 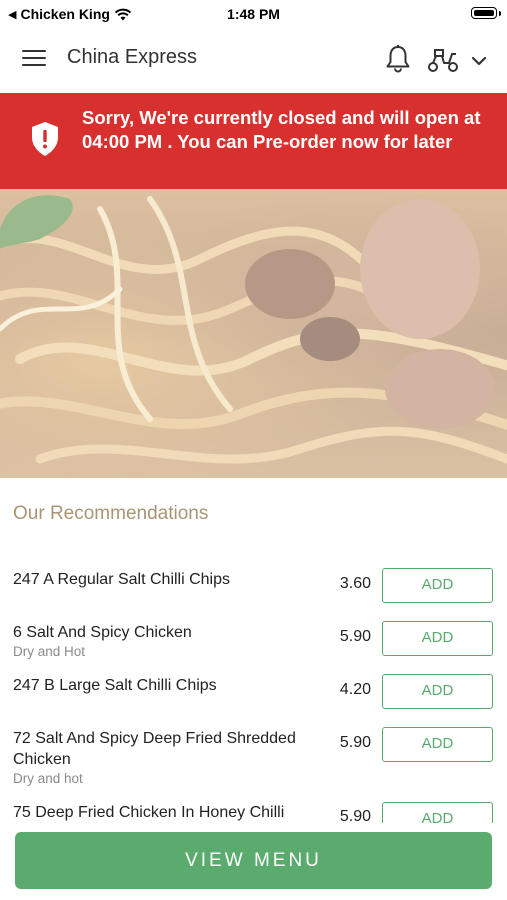 I want to click on view-menu-button: VIEW MENU, so click(x=253, y=860).